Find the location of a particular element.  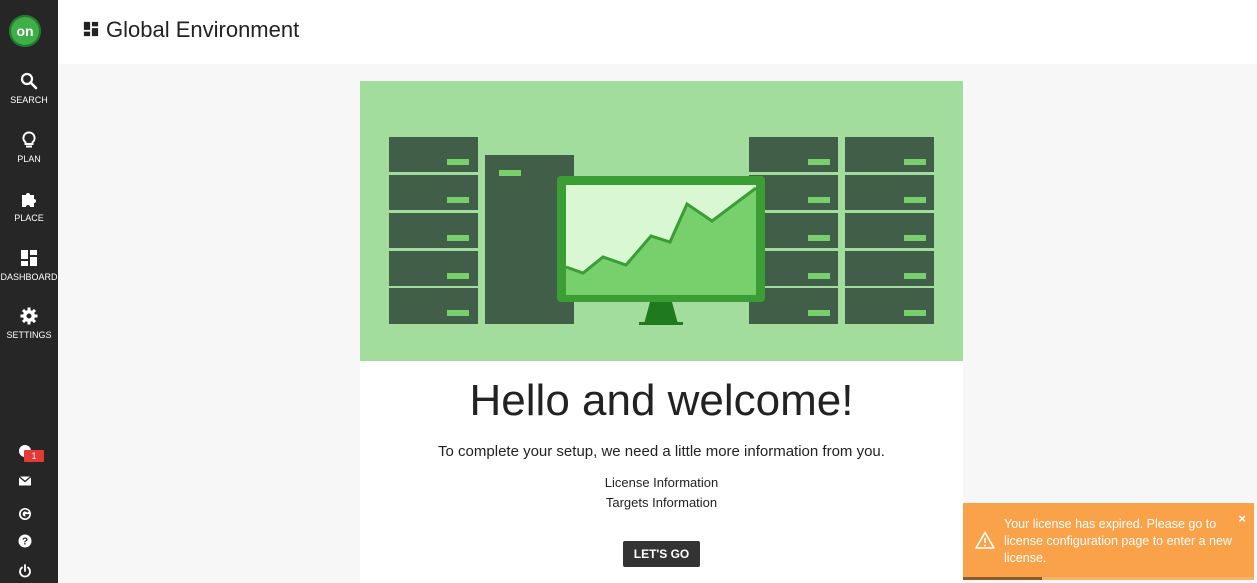

sidebar-item-search: SEARCH is located at coordinates (29, 88).